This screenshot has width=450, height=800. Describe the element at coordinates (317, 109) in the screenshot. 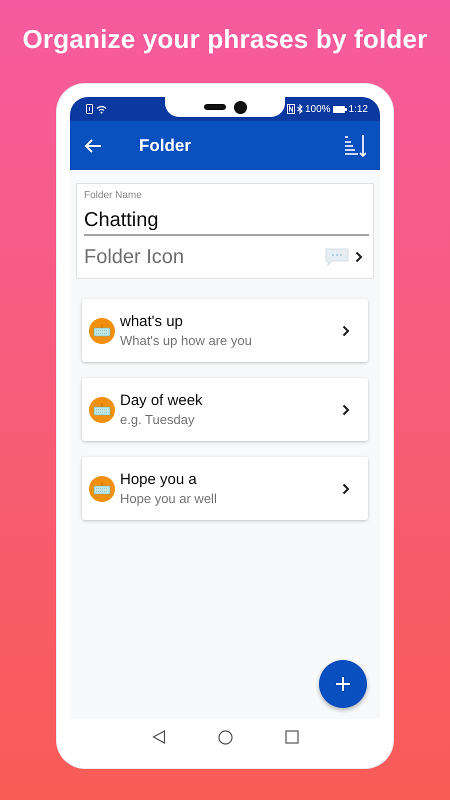

I see `battery-percent: 100%` at that location.